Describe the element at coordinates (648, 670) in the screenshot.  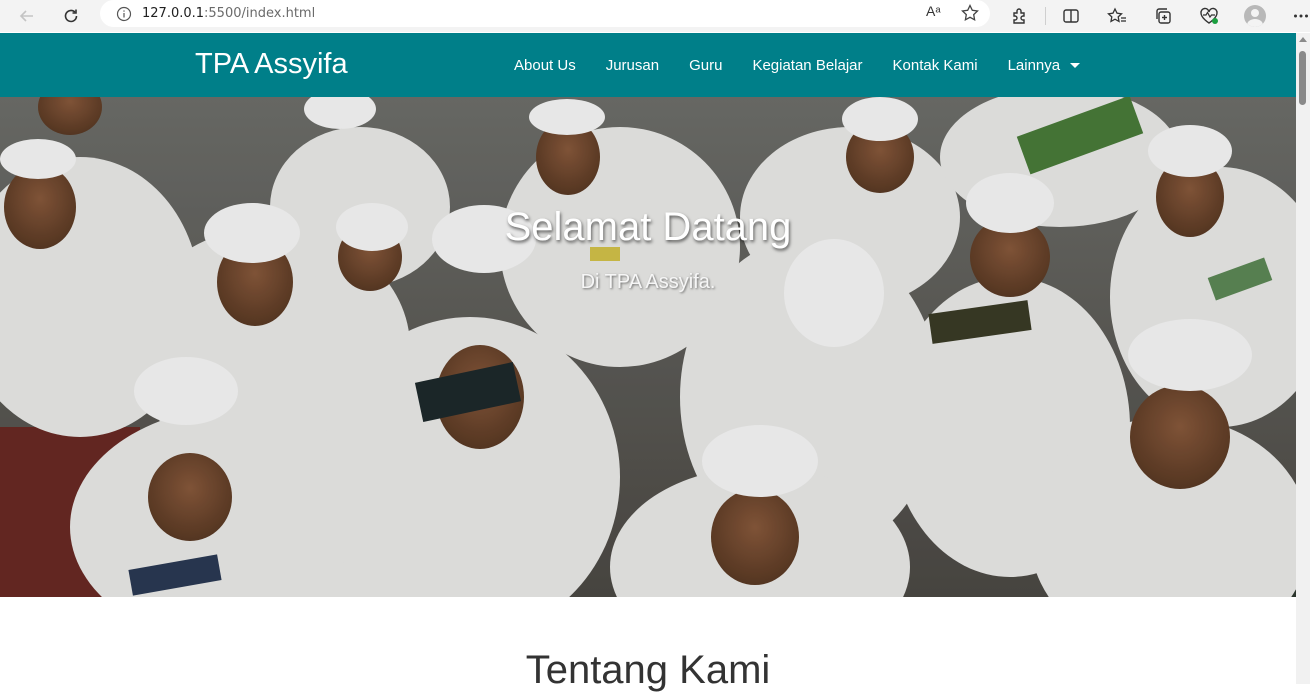
I see `section-title-about: Tentang Kami` at that location.